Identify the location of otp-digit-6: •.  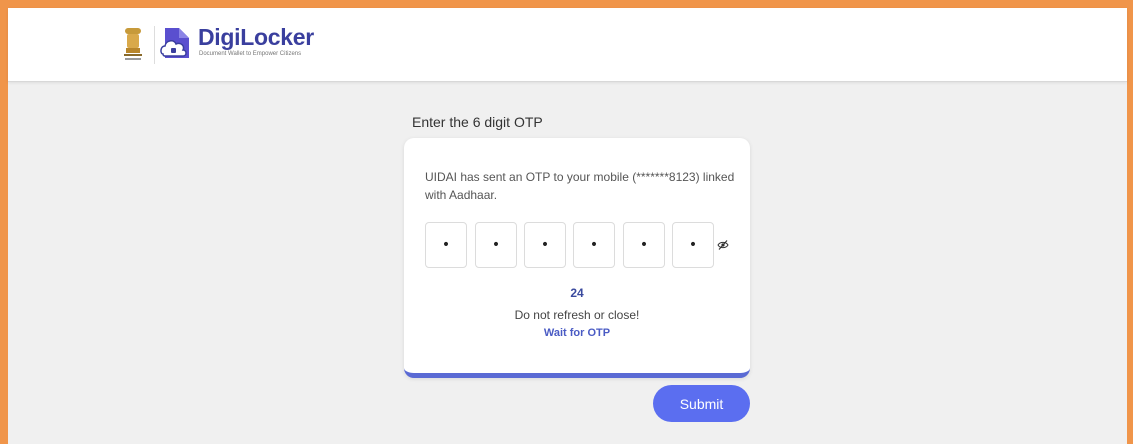
(693, 245).